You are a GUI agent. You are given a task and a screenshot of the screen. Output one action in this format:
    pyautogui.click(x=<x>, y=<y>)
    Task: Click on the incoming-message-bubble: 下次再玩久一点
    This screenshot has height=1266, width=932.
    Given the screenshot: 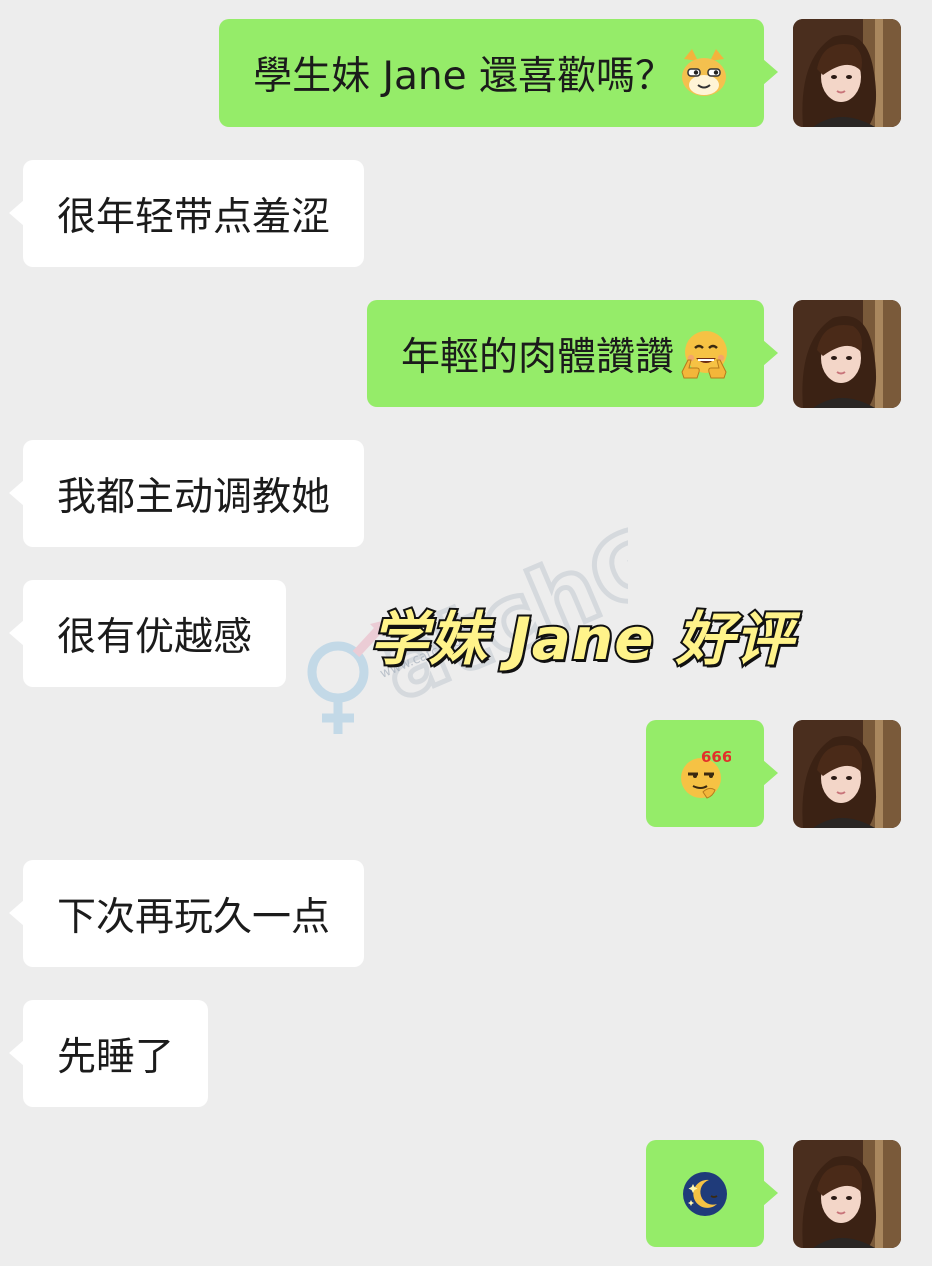 What is the action you would take?
    pyautogui.click(x=186, y=913)
    